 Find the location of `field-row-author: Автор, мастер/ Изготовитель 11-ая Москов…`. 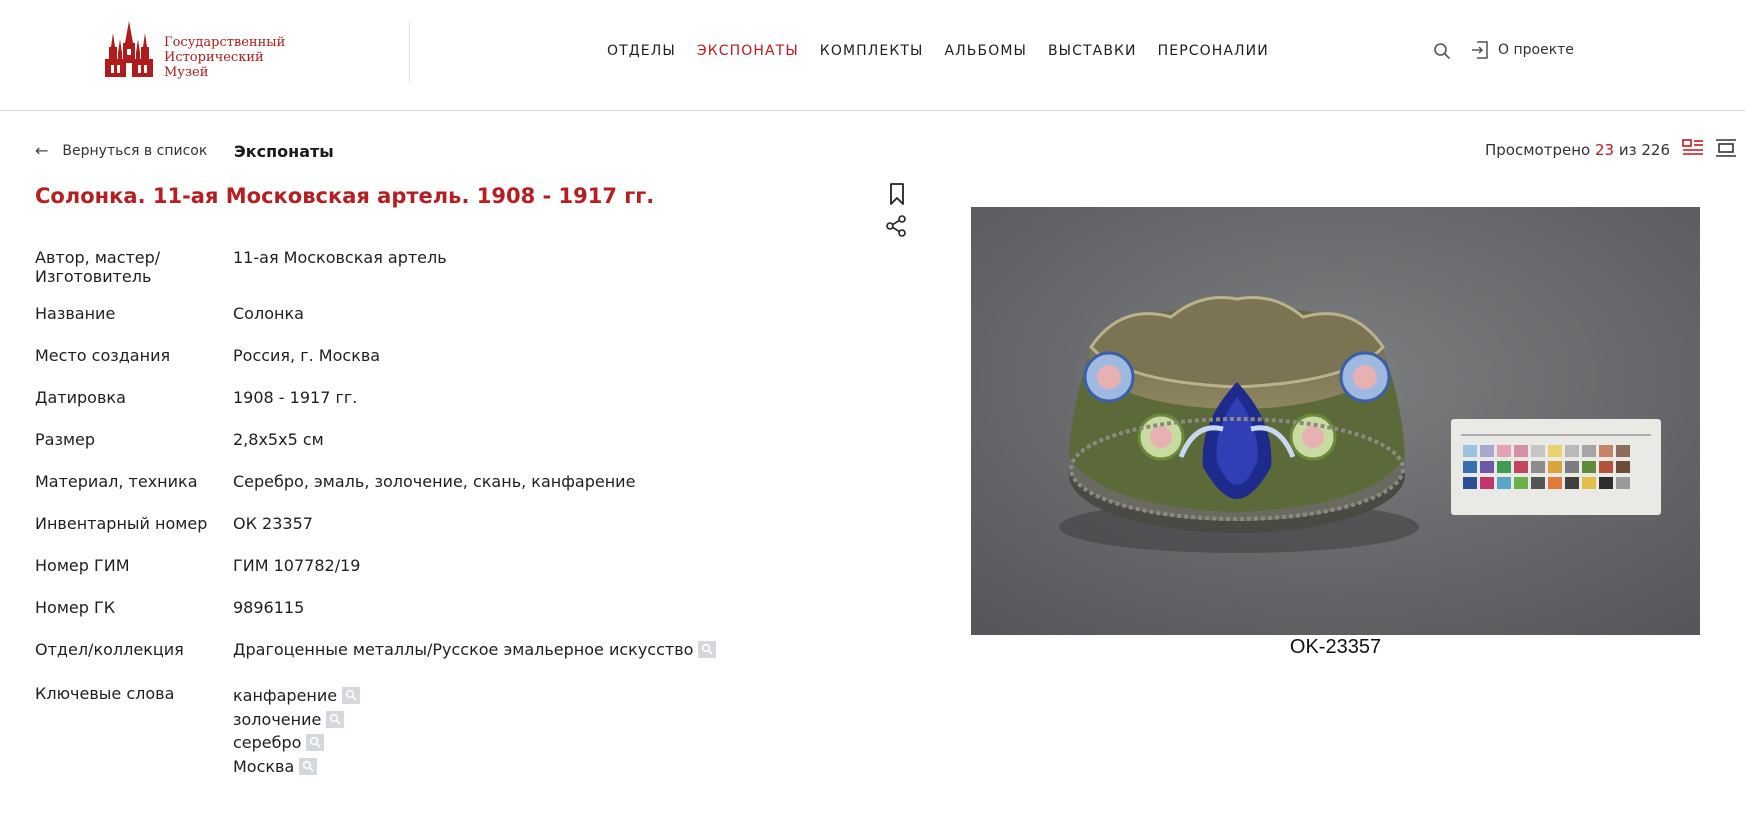

field-row-author: Автор, мастер/ Изготовитель 11-ая Москов… is located at coordinates (450, 267).